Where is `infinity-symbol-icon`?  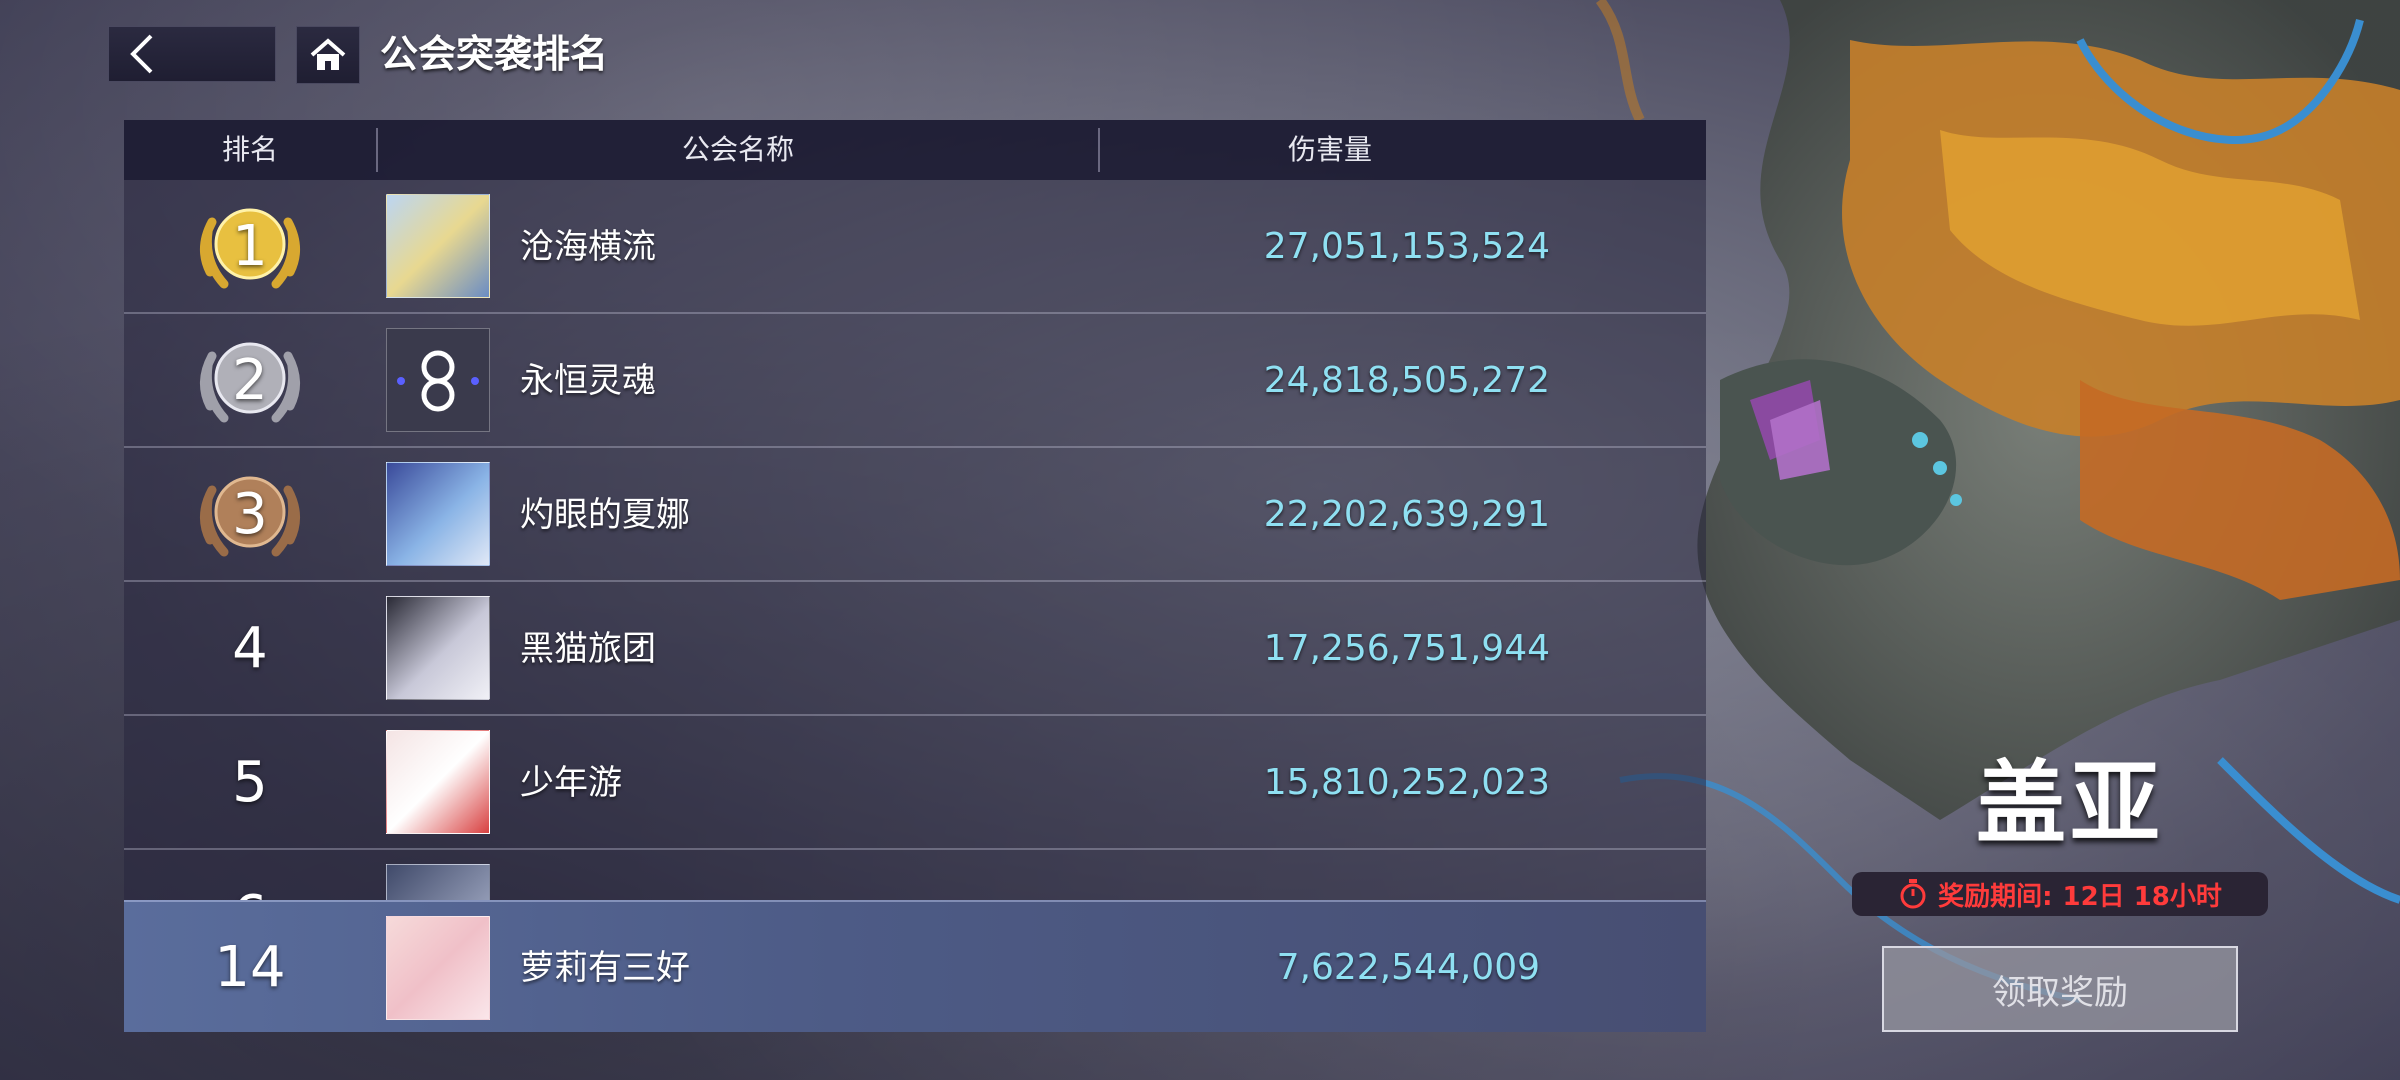
infinity-symbol-icon is located at coordinates (438, 381).